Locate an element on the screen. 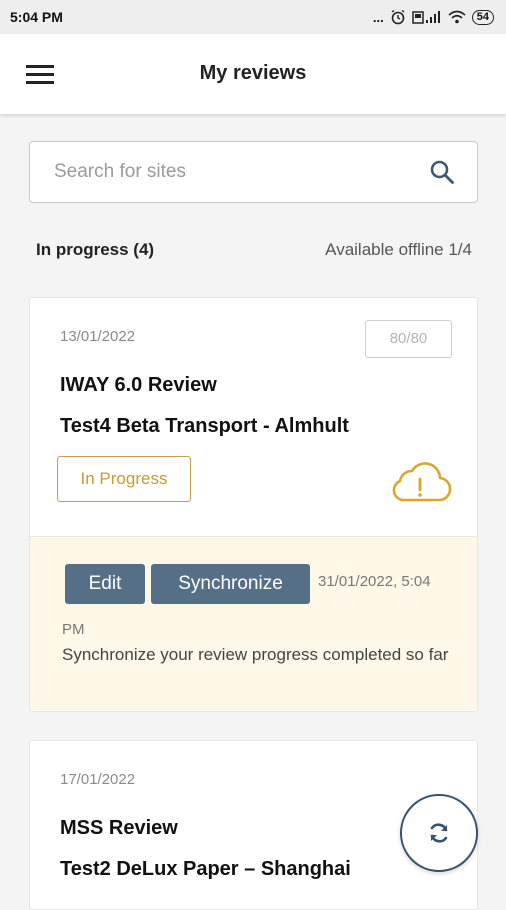 The height and width of the screenshot is (910, 506). cloud-warning-icon is located at coordinates (422, 482).